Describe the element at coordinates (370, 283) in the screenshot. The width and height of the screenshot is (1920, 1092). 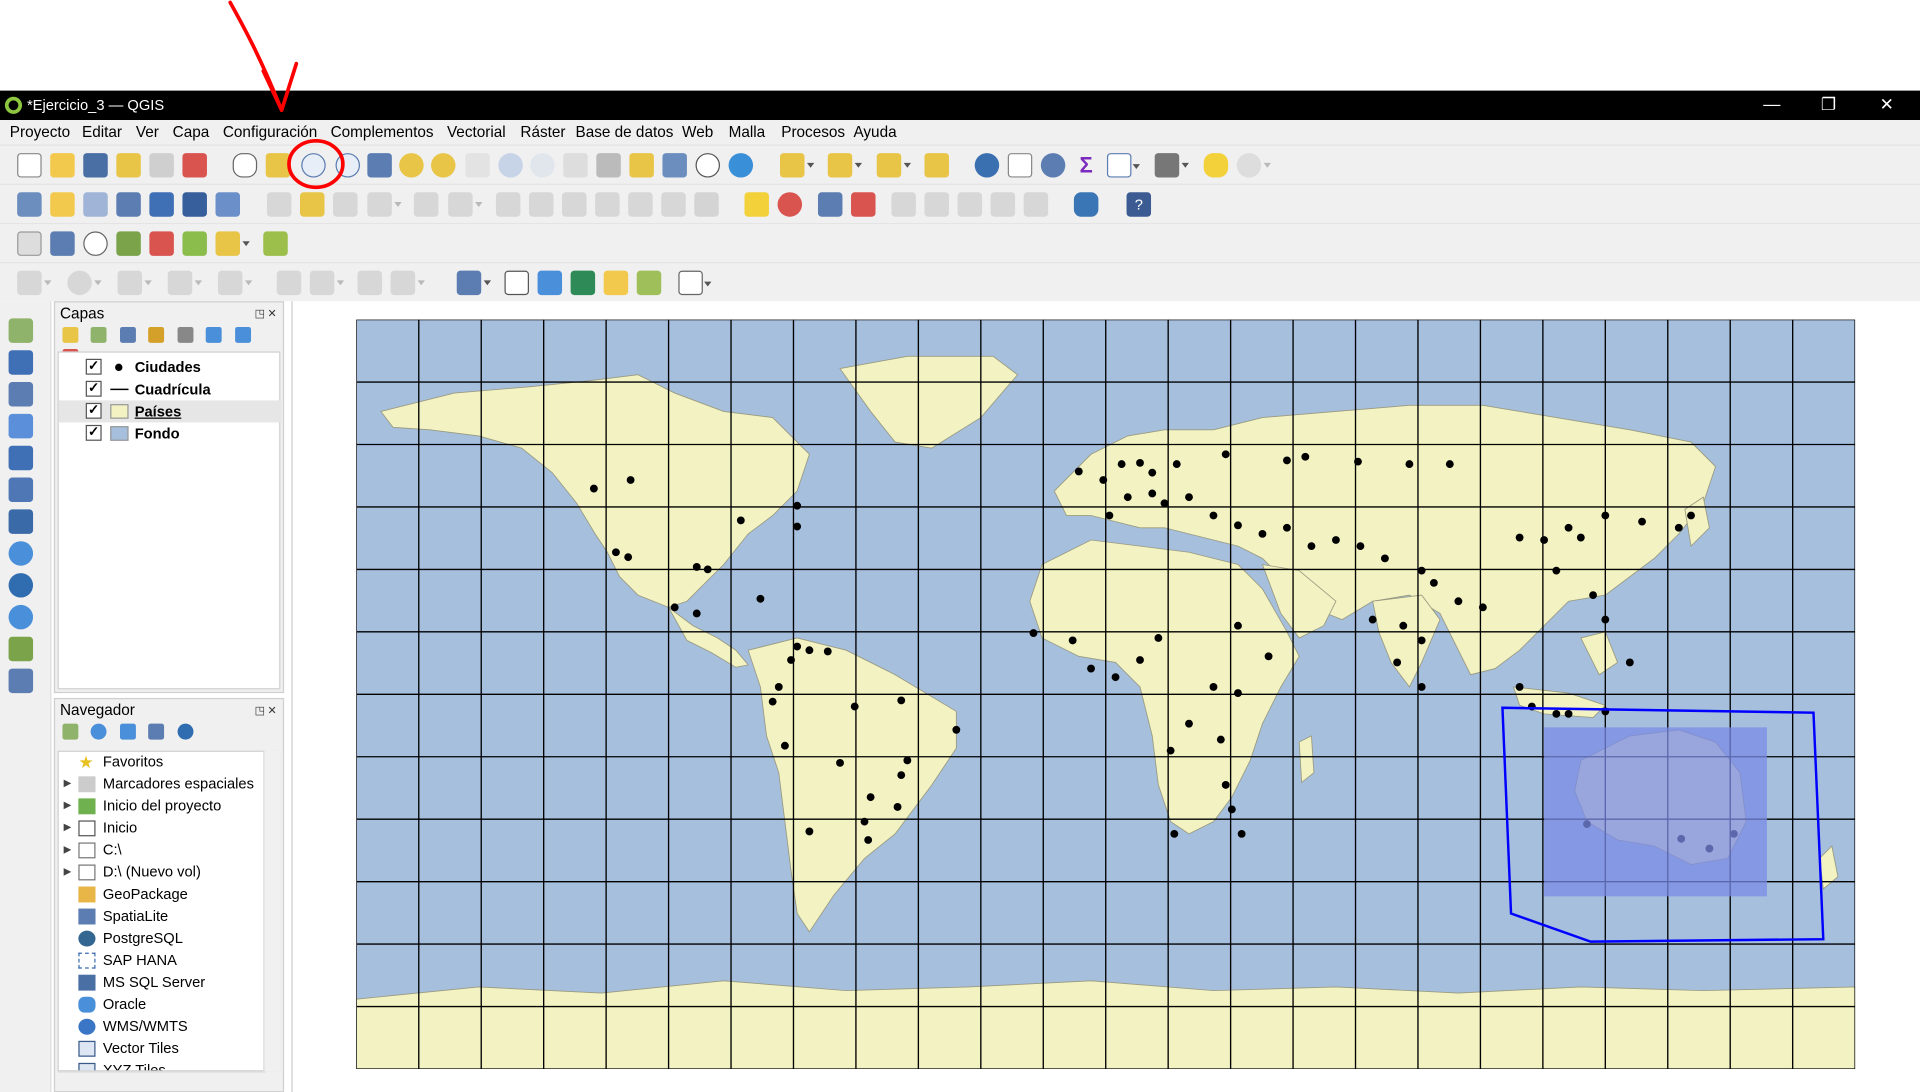
I see `reshape-features-icon` at that location.